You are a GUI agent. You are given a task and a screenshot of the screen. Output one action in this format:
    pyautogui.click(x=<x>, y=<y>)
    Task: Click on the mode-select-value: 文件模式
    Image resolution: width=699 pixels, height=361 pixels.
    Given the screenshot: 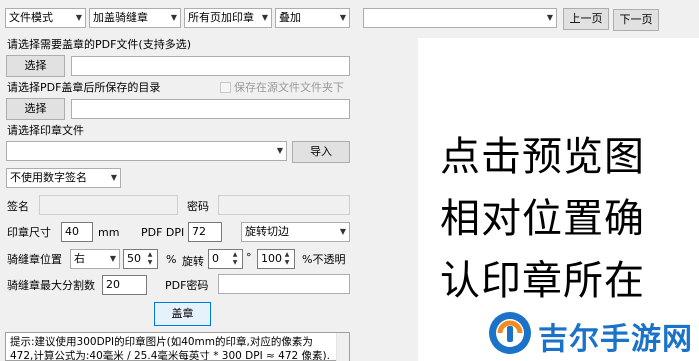 What is the action you would take?
    pyautogui.click(x=31, y=17)
    